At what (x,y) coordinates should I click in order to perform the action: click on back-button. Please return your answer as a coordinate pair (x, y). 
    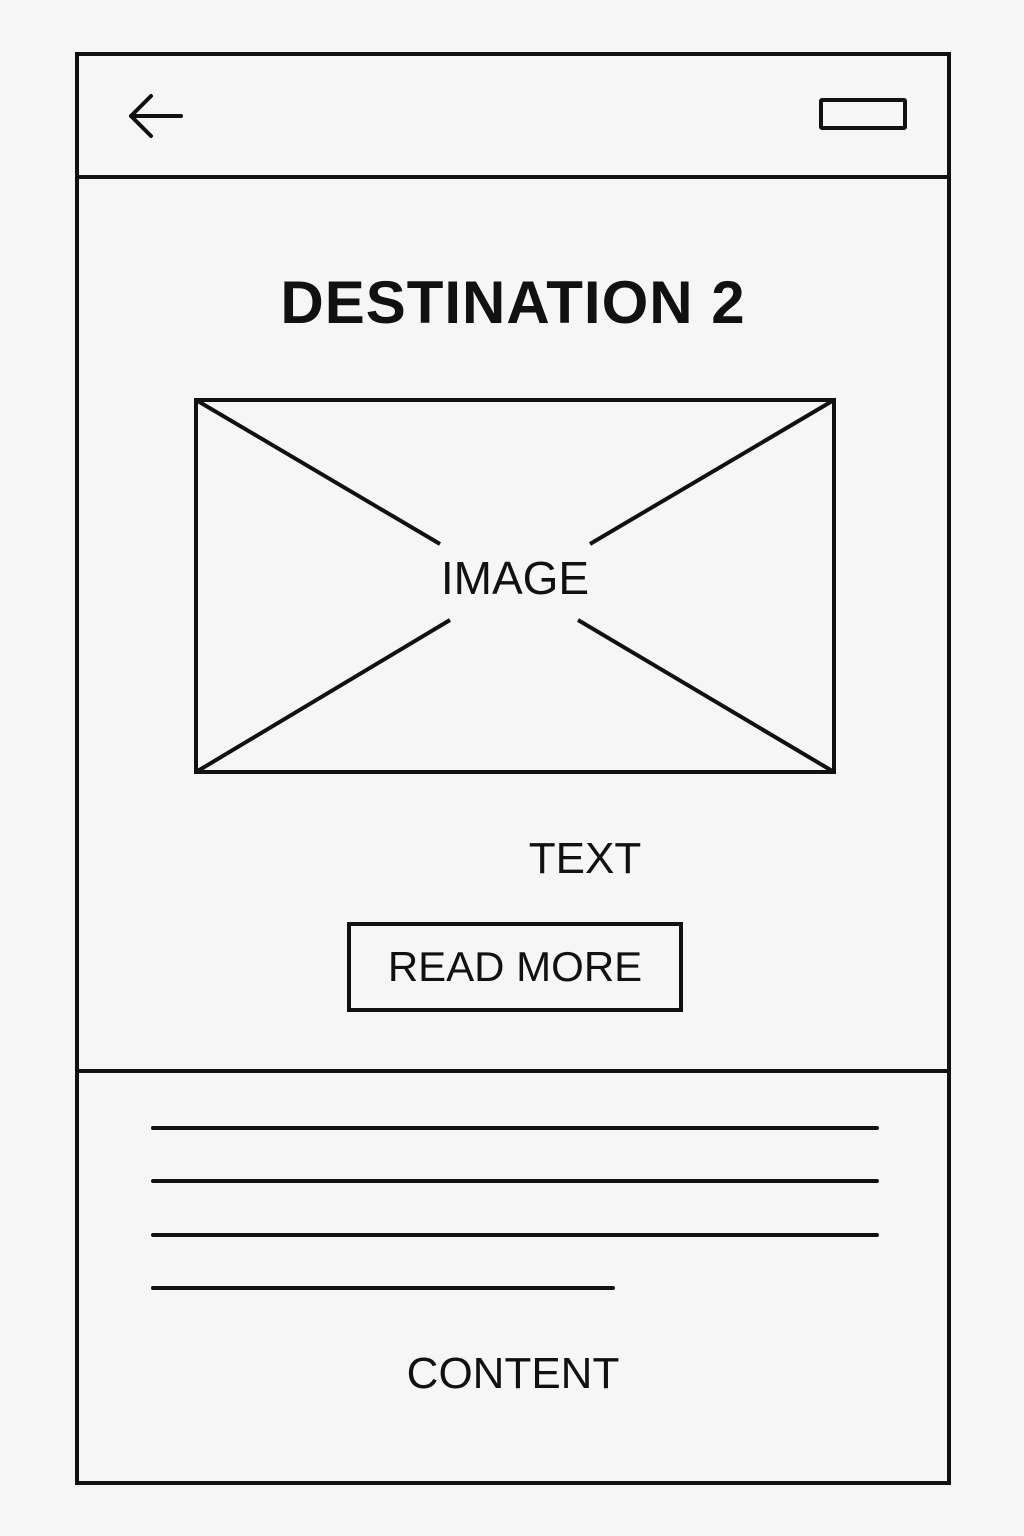
    Looking at the image, I should click on (155, 116).